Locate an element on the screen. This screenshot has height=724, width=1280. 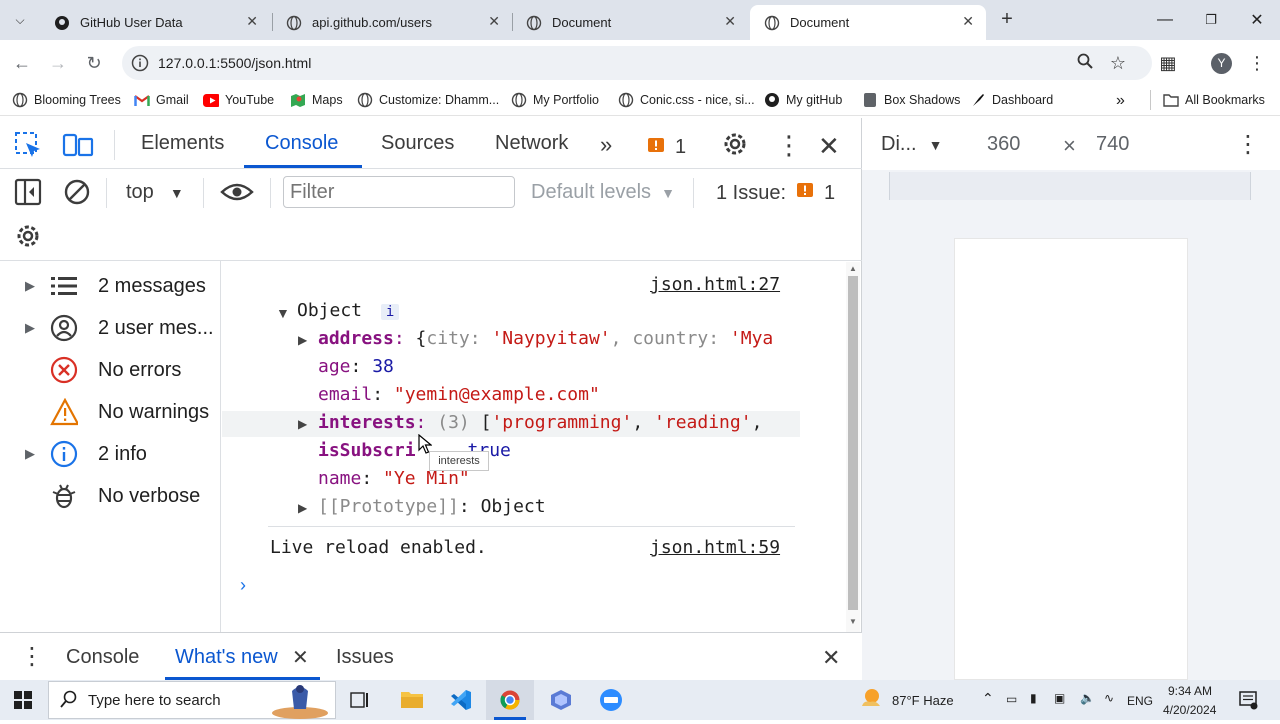
notifications-button is located at coordinates (1248, 702).